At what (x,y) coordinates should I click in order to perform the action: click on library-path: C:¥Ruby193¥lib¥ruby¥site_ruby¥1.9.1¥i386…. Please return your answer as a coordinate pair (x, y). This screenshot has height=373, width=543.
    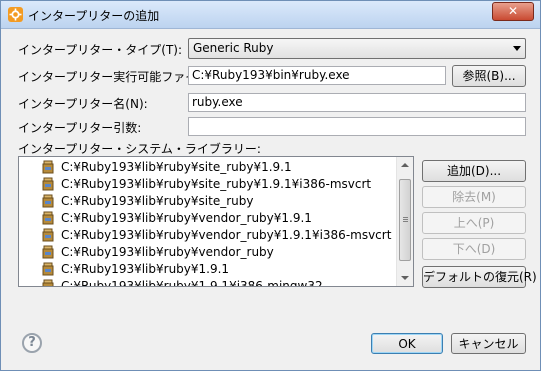
    Looking at the image, I should click on (216, 184).